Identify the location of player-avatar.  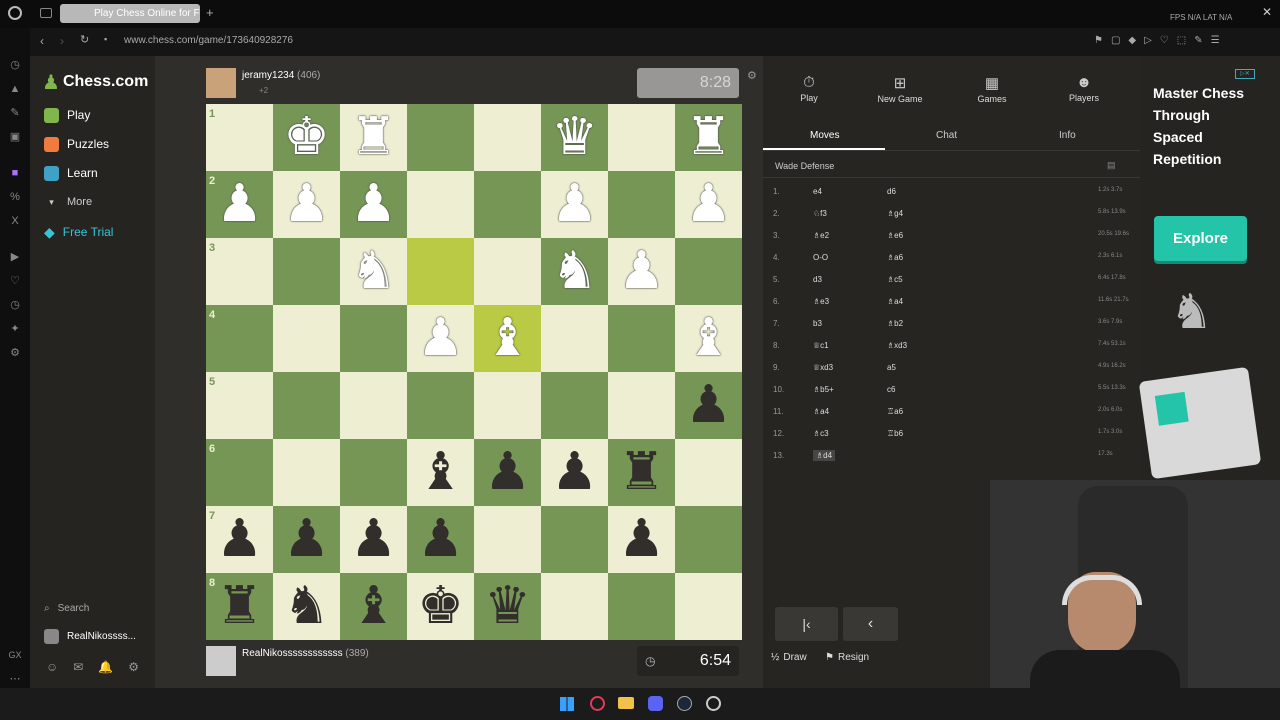
(221, 661).